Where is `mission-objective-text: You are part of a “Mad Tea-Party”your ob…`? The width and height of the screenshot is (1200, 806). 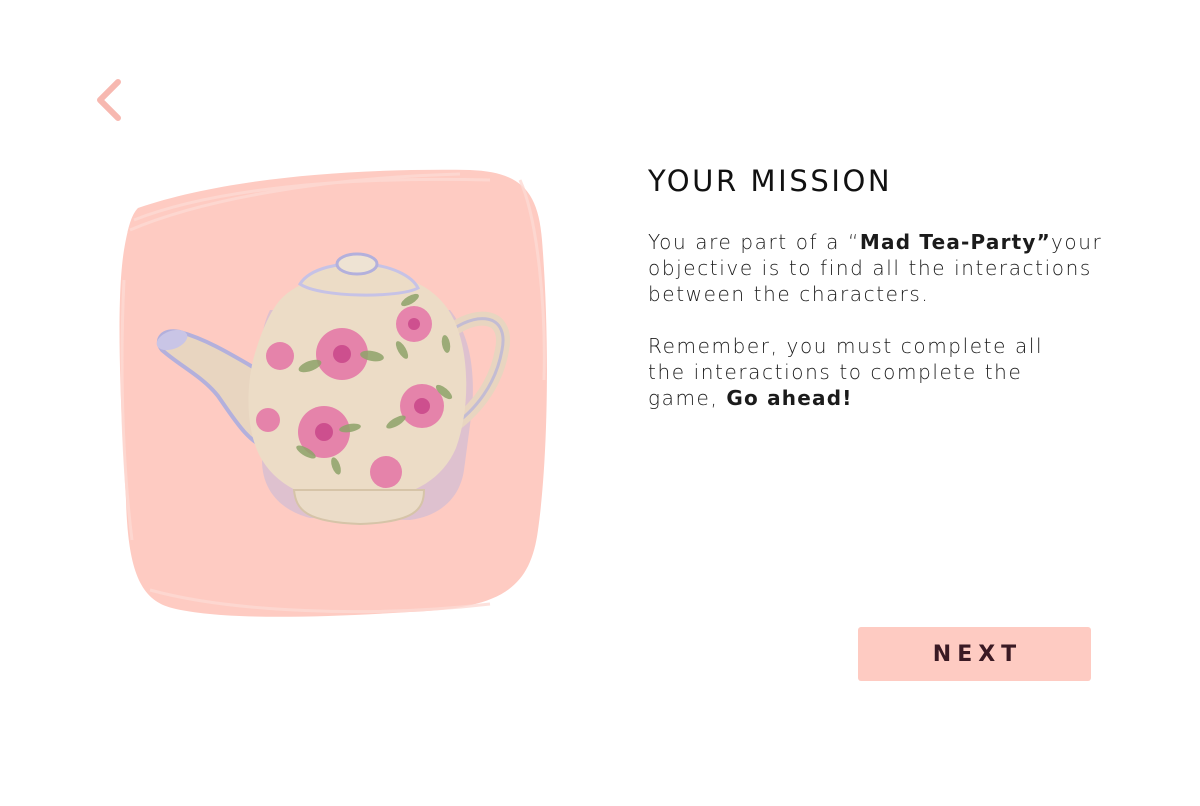 mission-objective-text: You are part of a “Mad Tea-Party”your ob… is located at coordinates (883, 268).